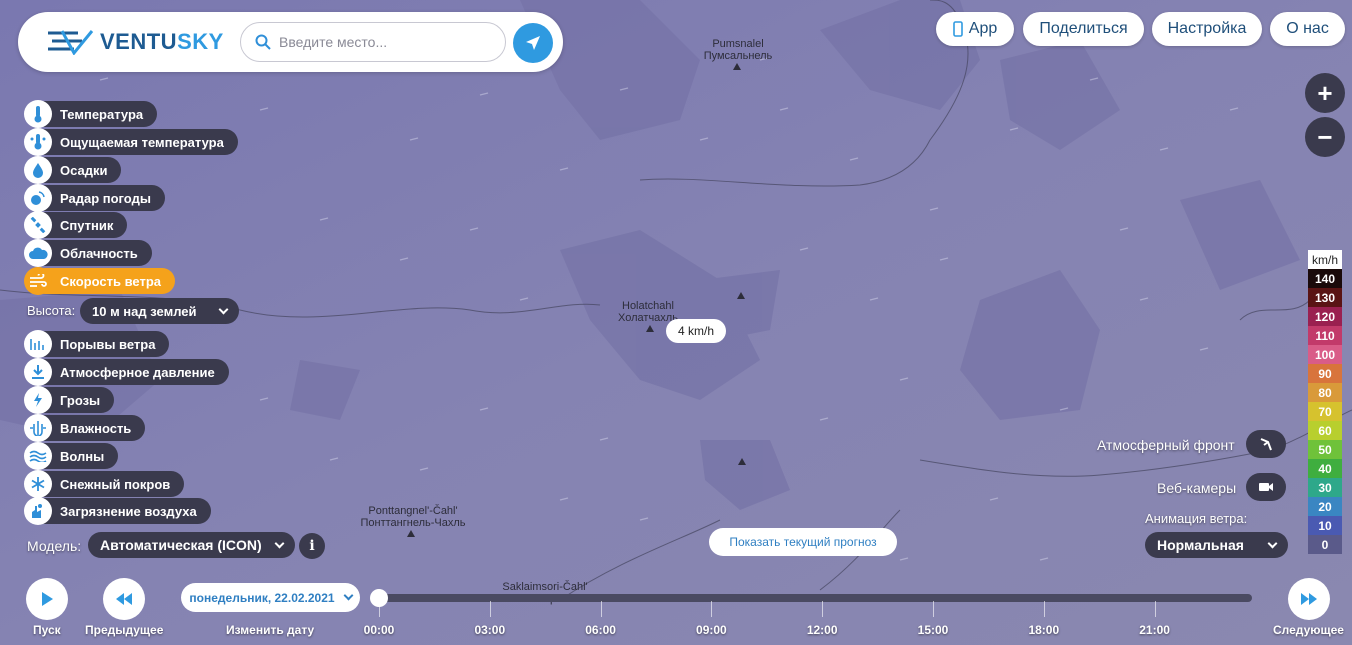 The height and width of the screenshot is (645, 1352). I want to click on ventusky-logo-icon, so click(71, 42).